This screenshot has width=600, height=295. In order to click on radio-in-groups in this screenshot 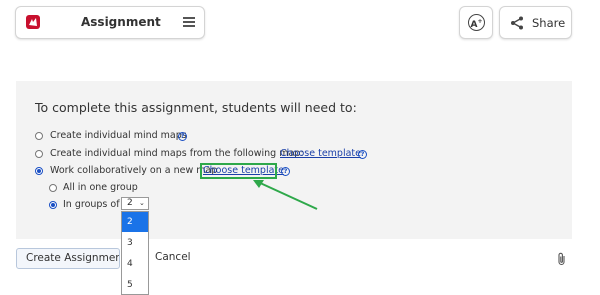, I will do `click(53, 205)`.